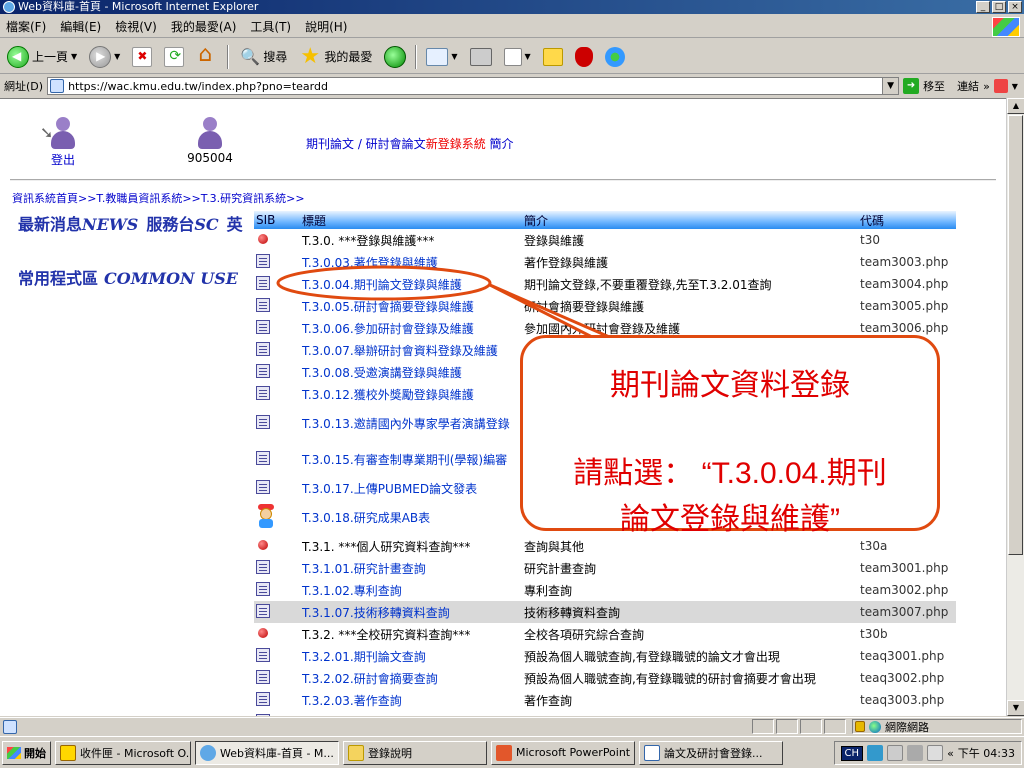  I want to click on scroll-up-icon: ▲, so click(1015, 106).